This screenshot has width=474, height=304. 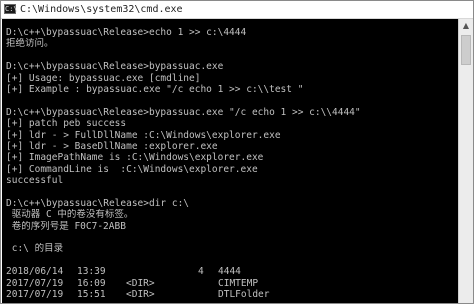 What do you see at coordinates (201, 272) in the screenshot?
I see `dir-size: 4` at bounding box center [201, 272].